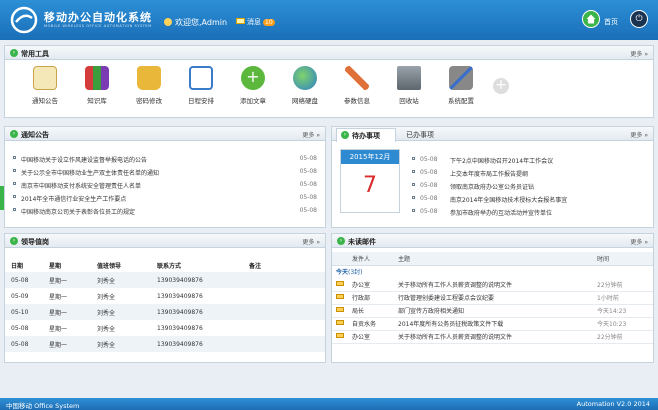  Describe the element at coordinates (527, 172) in the screenshot. I see `list-item: 05-08 上交本年度市局工作报告提纲` at that location.